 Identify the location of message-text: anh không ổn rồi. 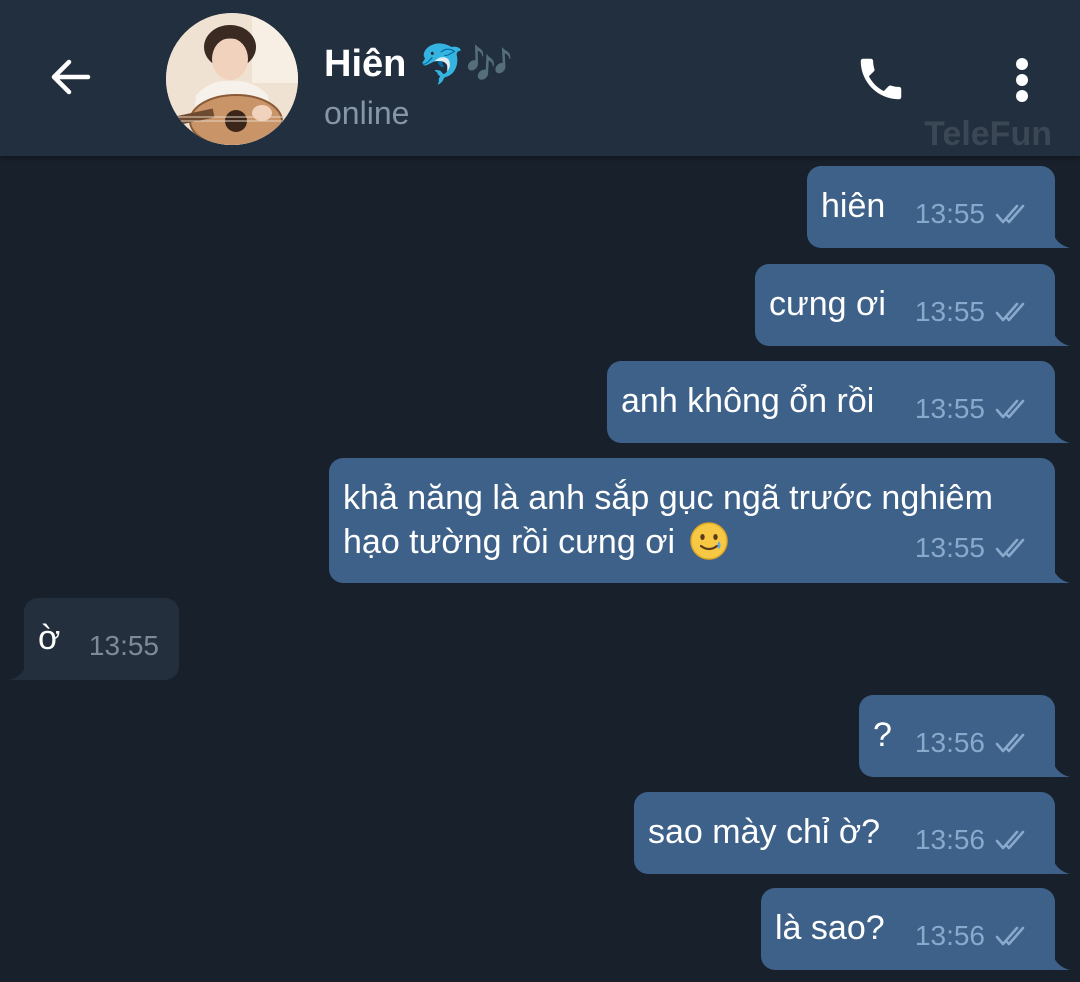
(748, 401).